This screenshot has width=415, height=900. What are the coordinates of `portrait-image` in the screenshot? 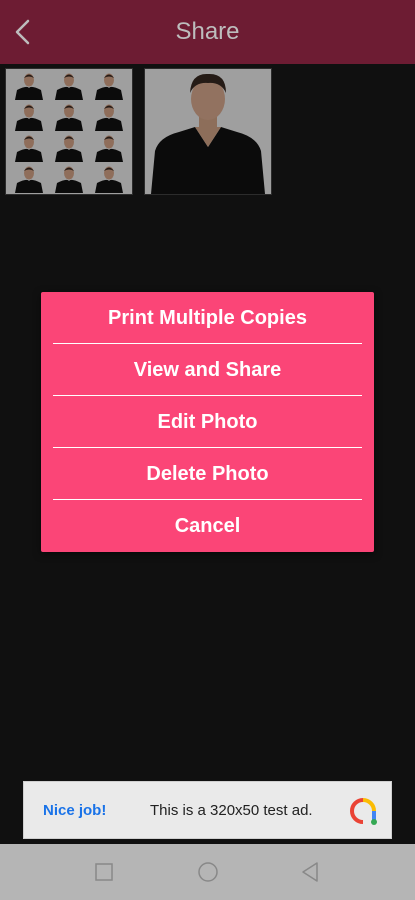 It's located at (208, 131).